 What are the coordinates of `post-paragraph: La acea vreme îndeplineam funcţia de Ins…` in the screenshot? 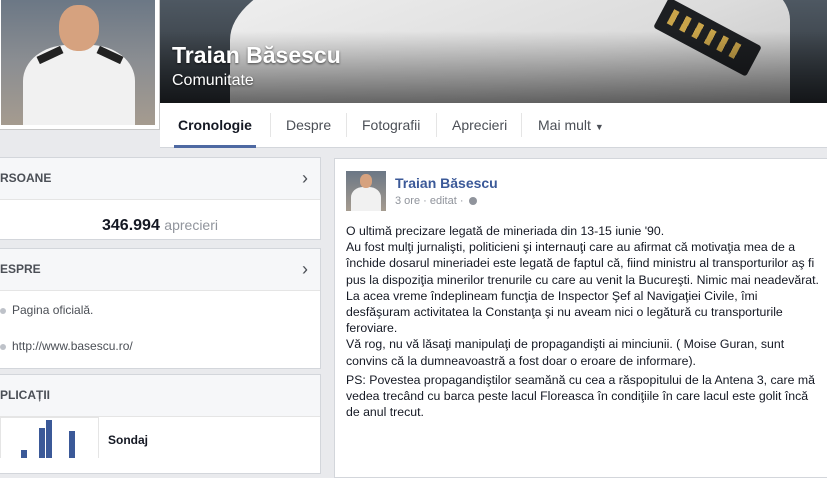 It's located at (564, 312).